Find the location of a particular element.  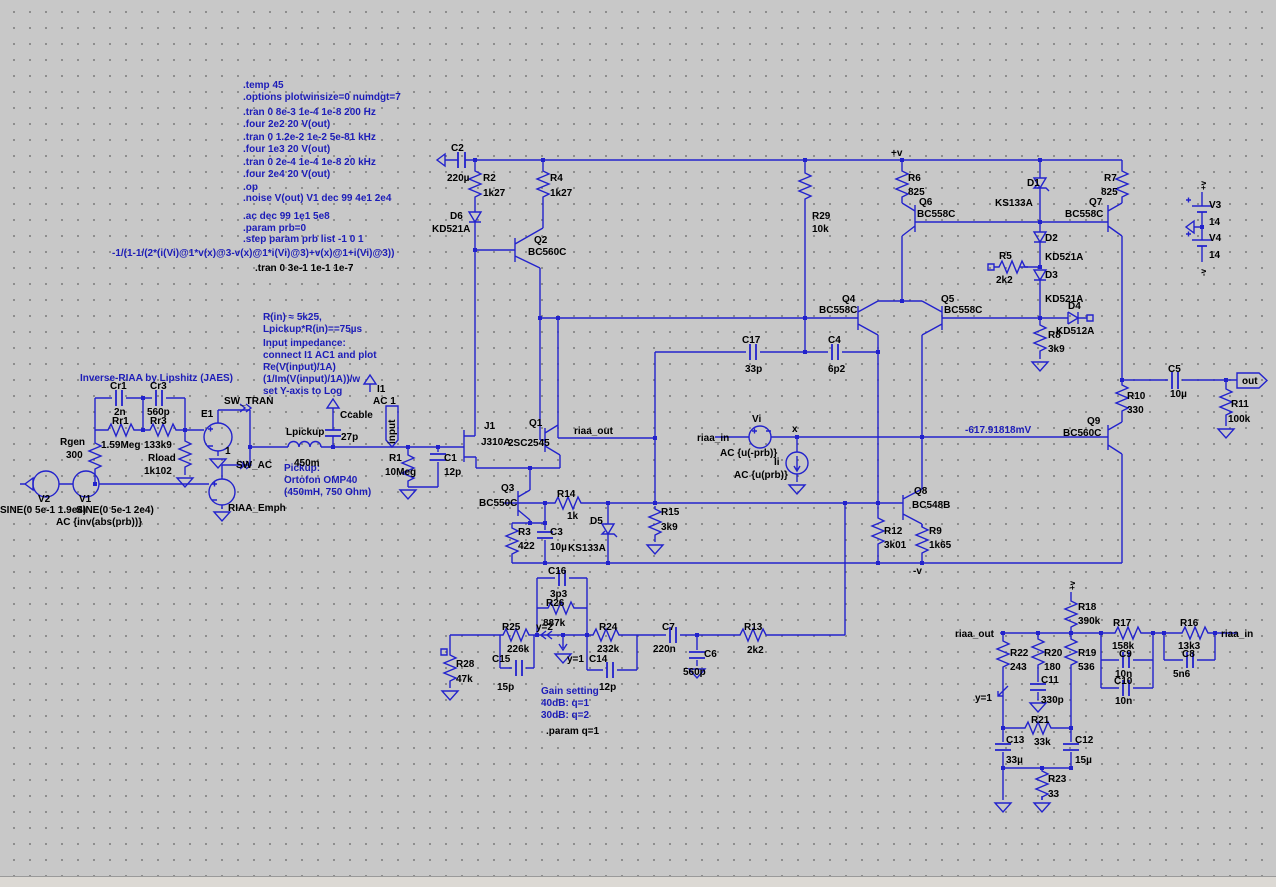

label-V2-ref: V2 is located at coordinates (44, 499).